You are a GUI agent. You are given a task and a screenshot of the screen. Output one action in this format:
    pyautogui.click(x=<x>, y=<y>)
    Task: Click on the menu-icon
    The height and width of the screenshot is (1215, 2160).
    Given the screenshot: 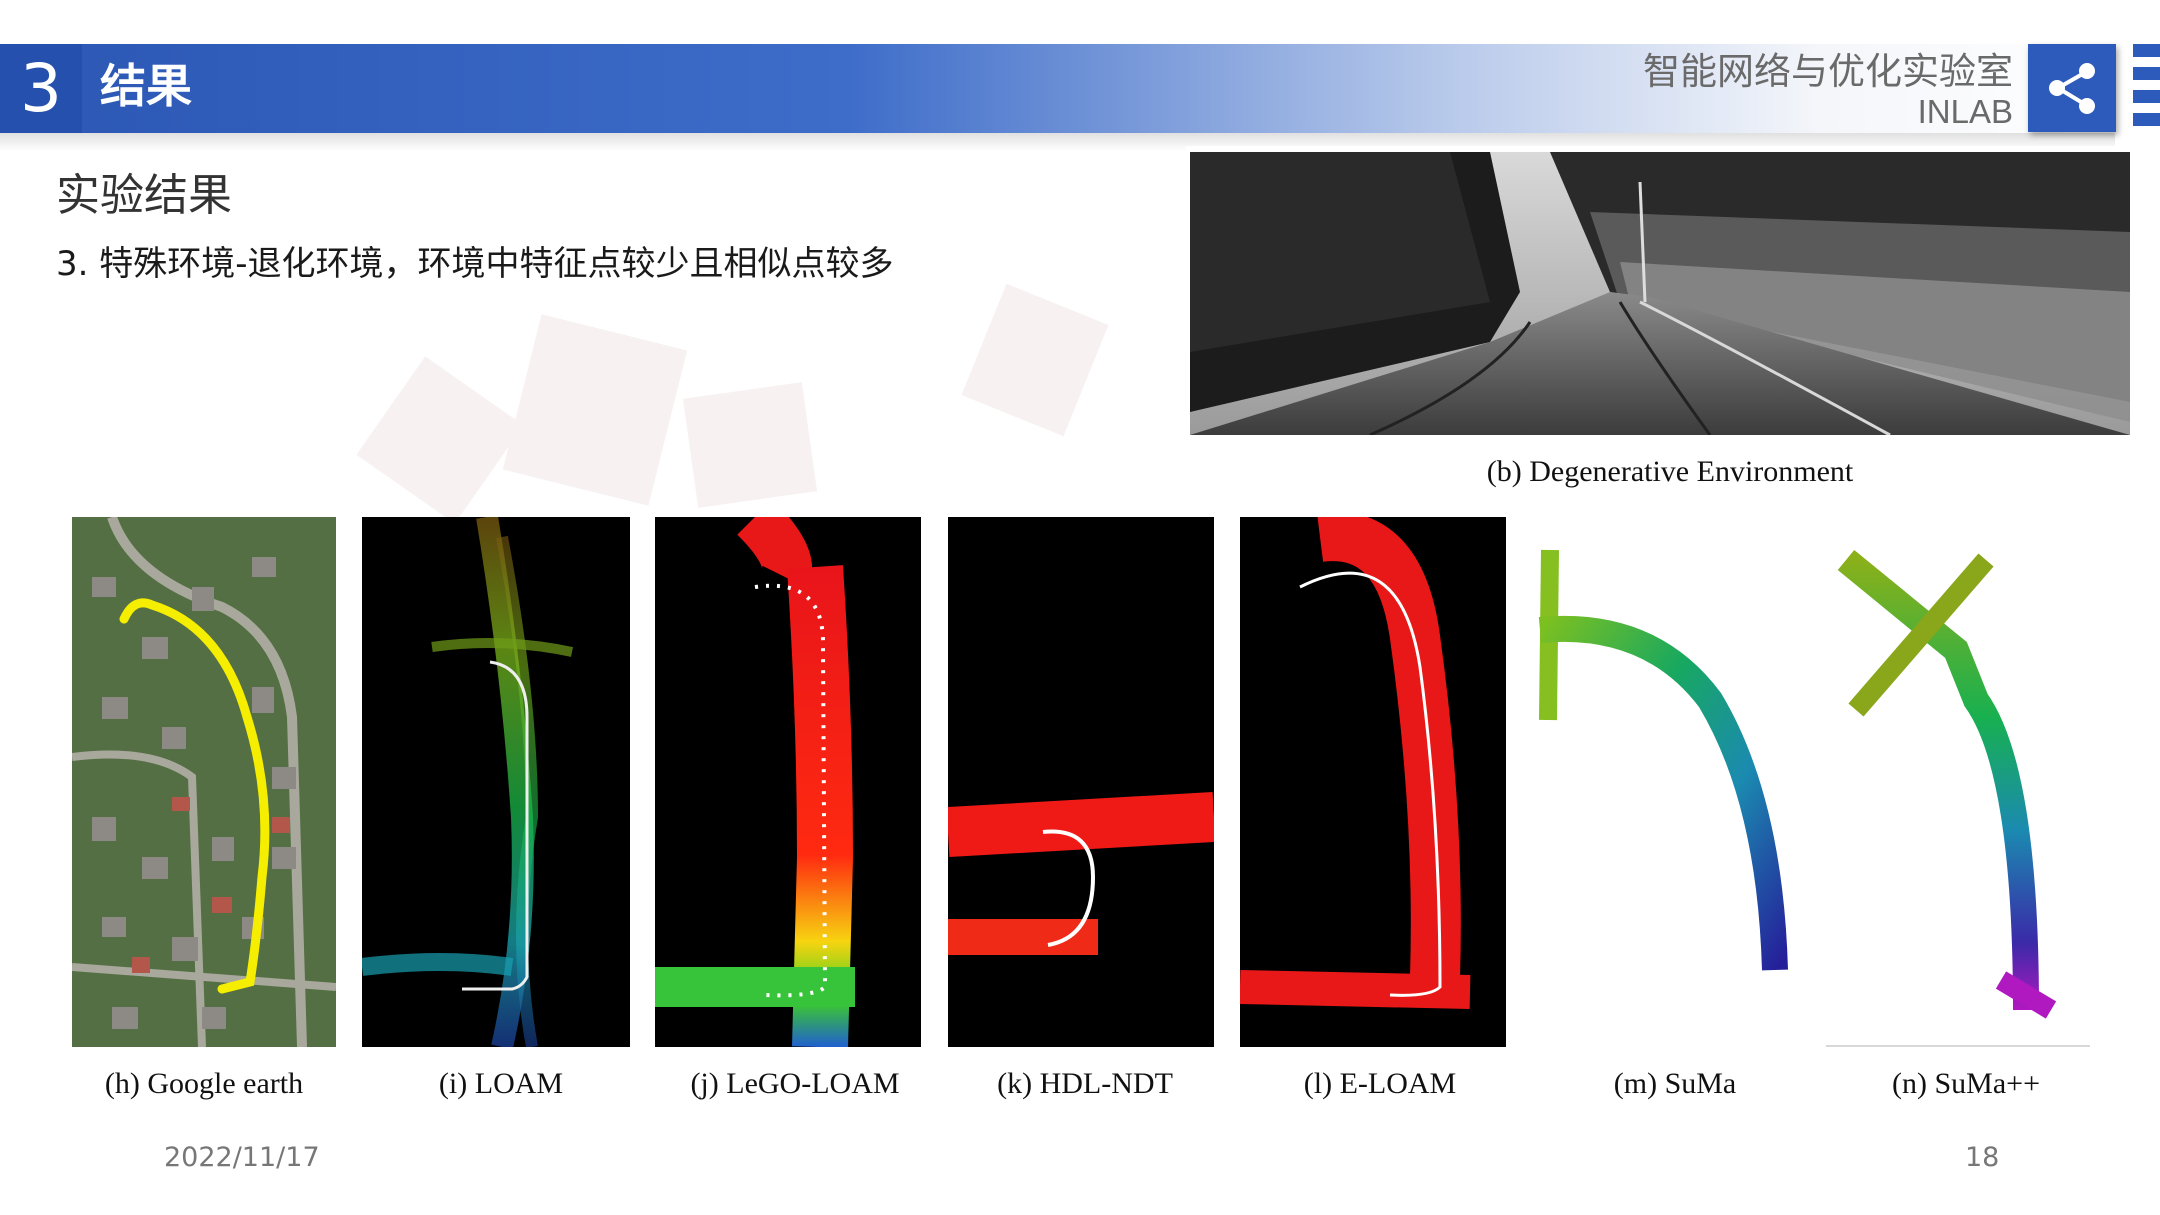 What is the action you would take?
    pyautogui.click(x=2146, y=88)
    